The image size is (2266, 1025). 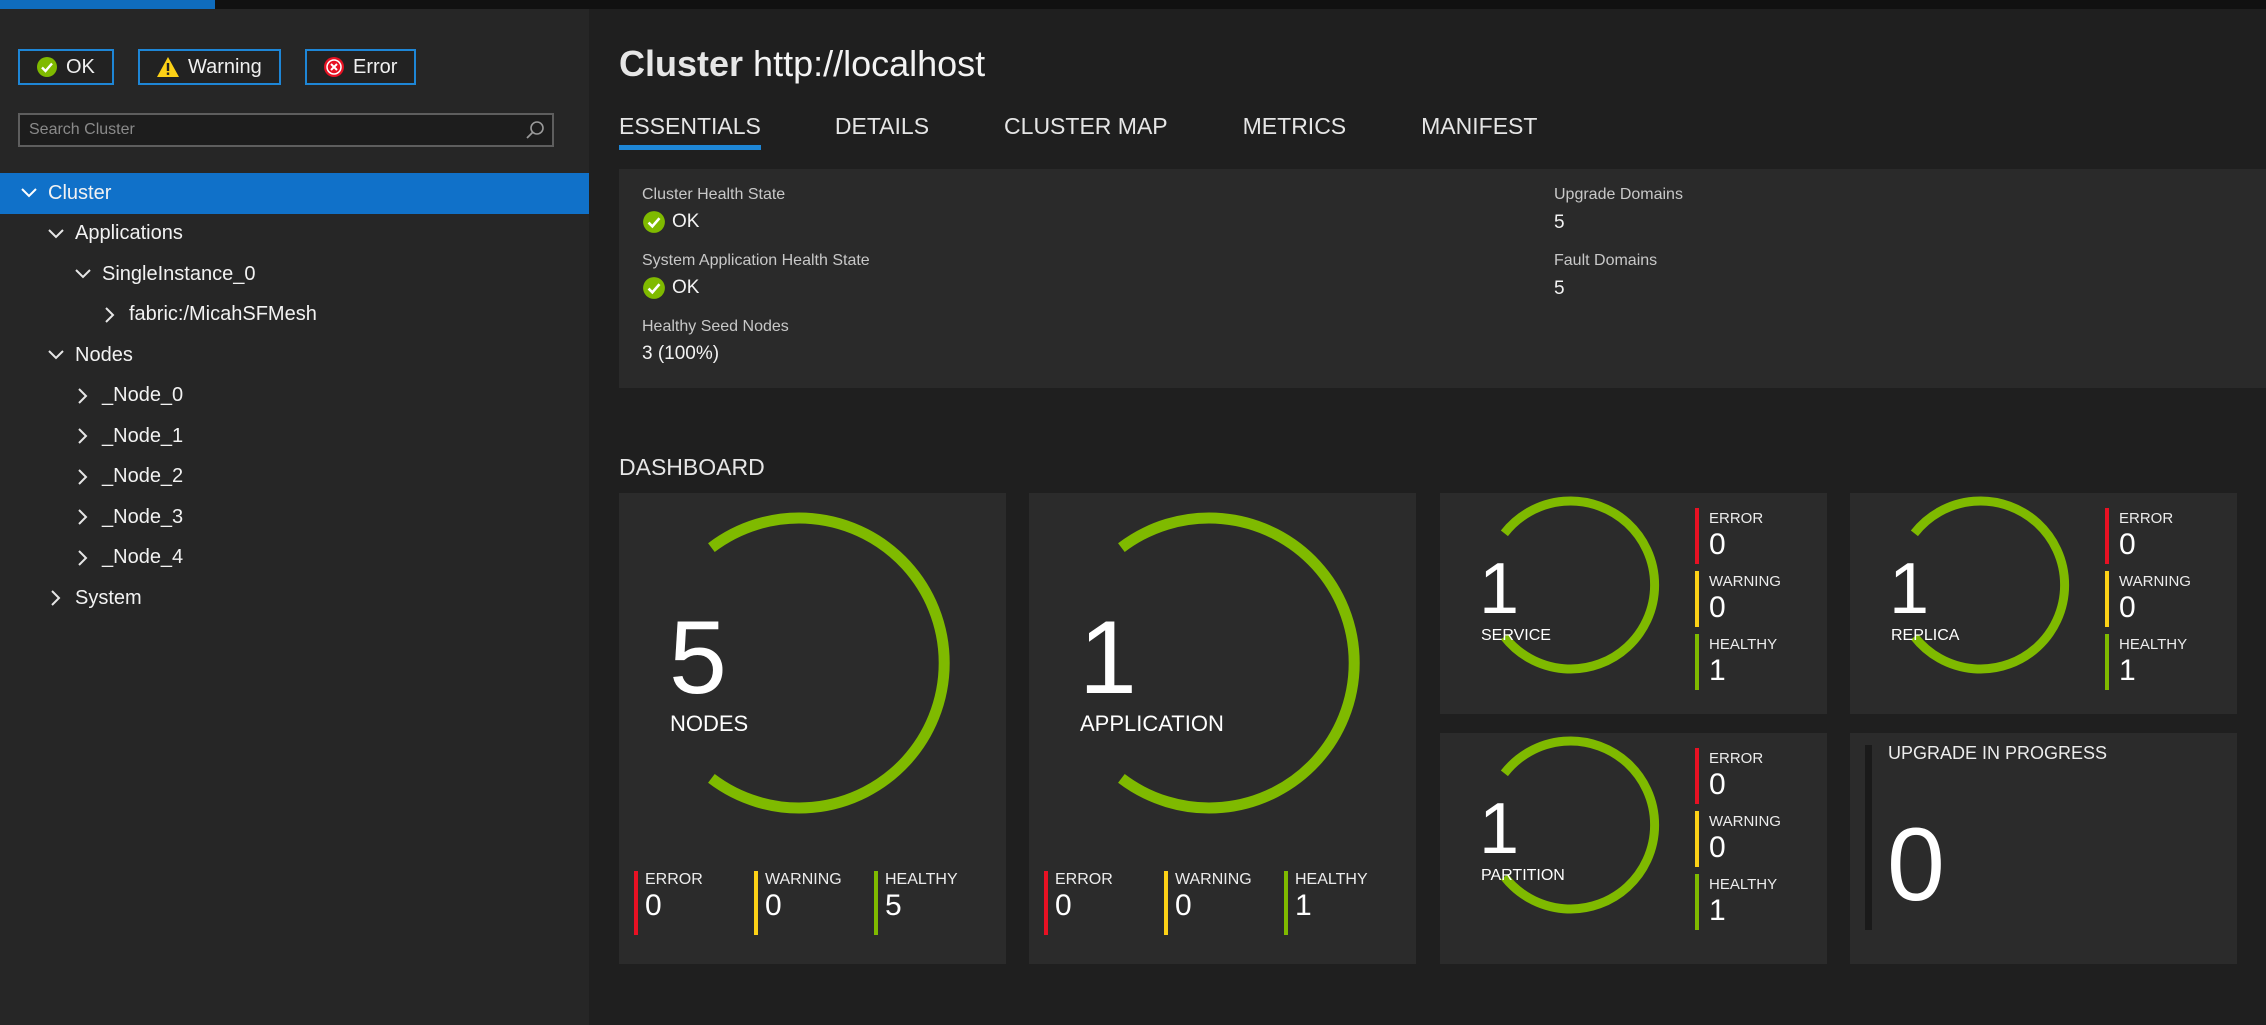 What do you see at coordinates (1559, 222) in the screenshot?
I see `upgrade-domains-value: 5` at bounding box center [1559, 222].